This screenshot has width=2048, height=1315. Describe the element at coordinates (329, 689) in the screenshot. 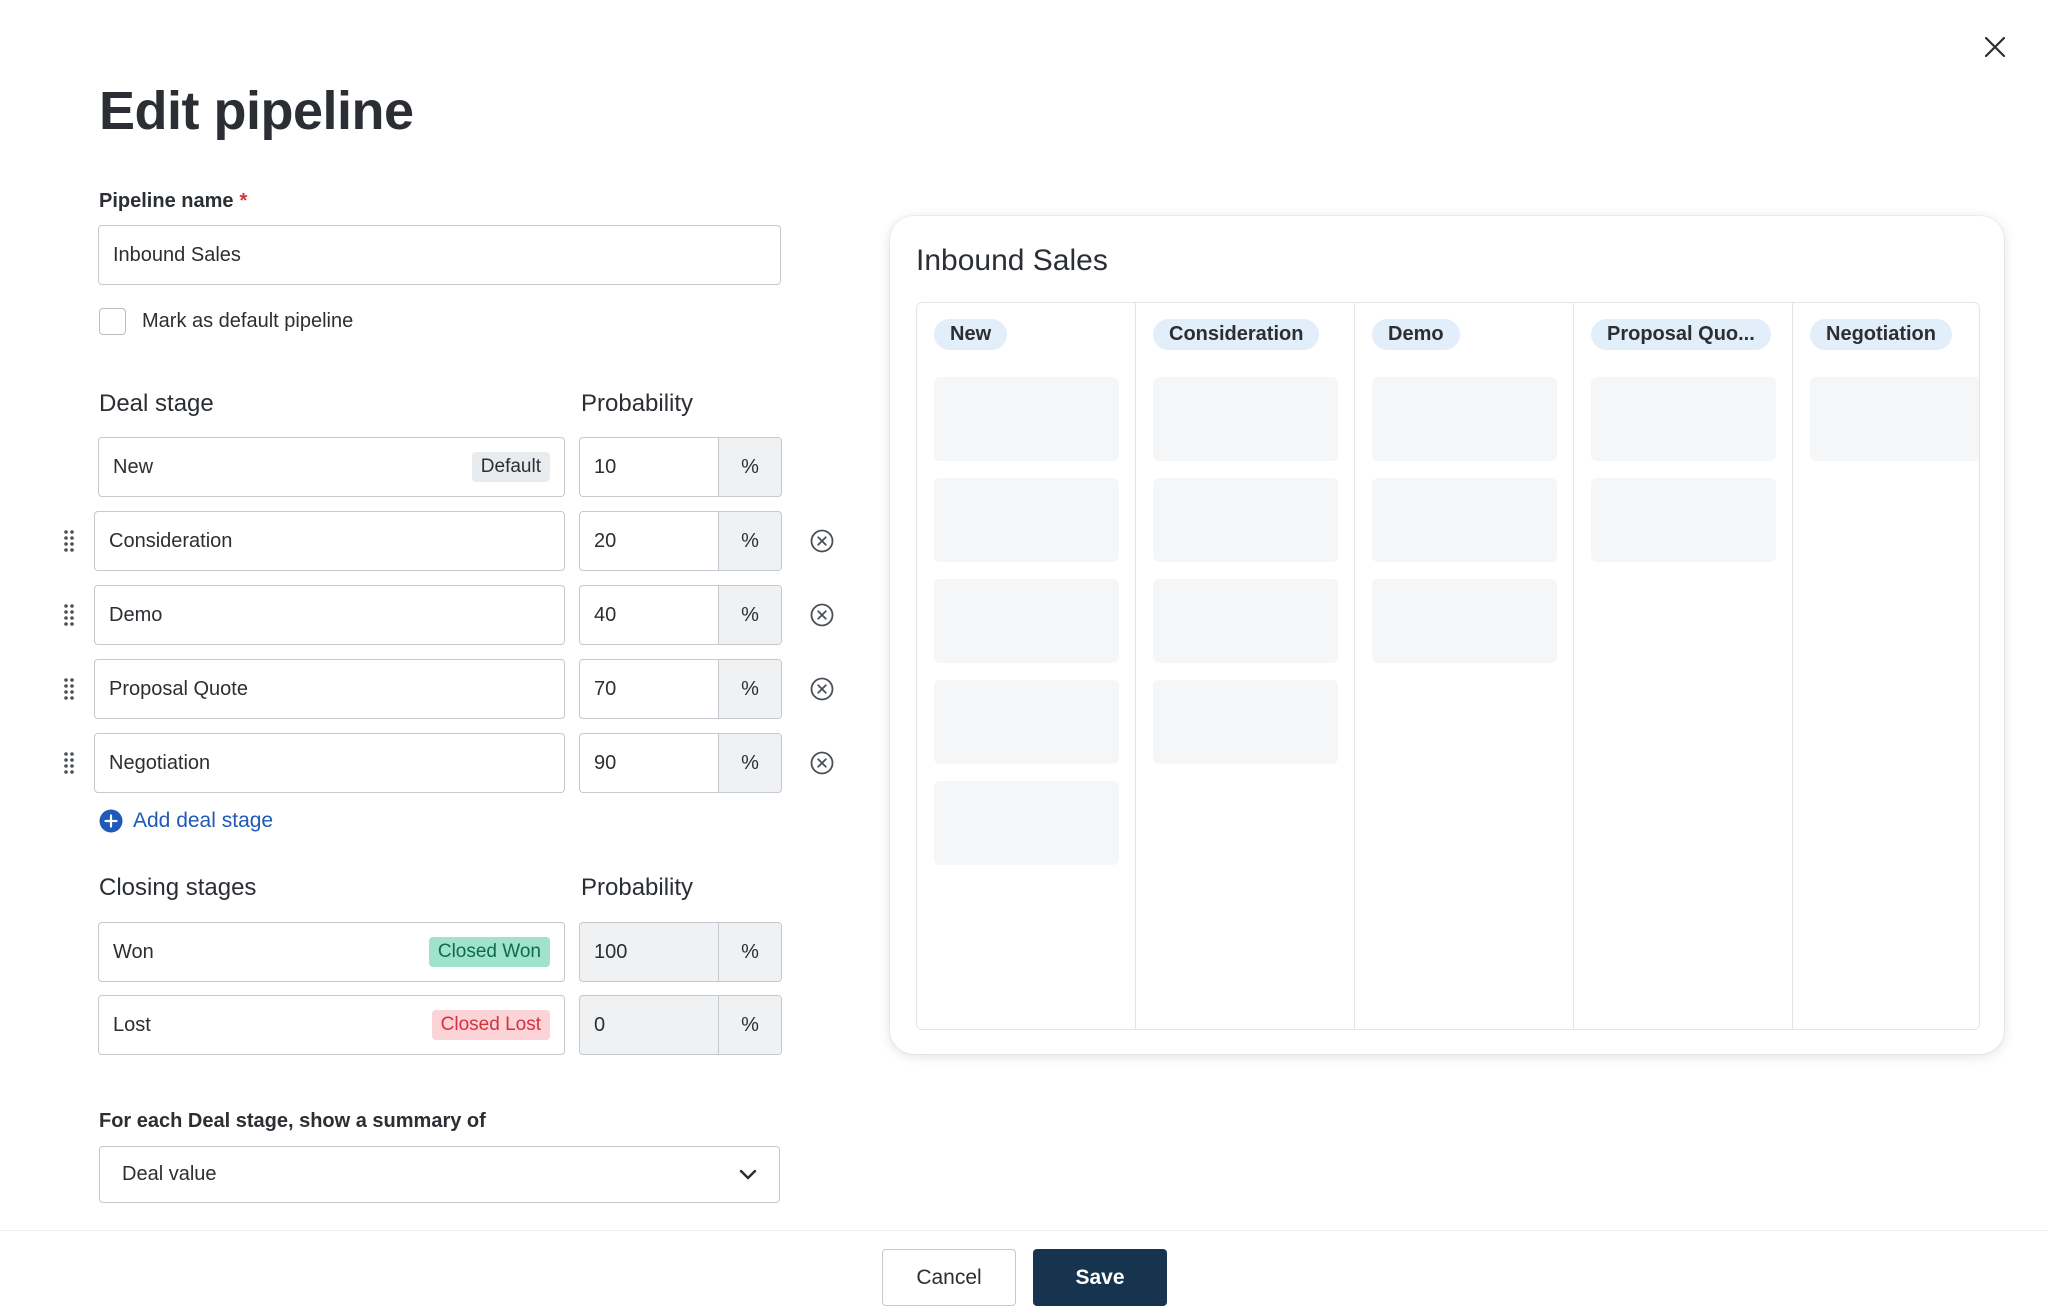

I see `stage-input-proposal-quote: Proposal Quote` at that location.